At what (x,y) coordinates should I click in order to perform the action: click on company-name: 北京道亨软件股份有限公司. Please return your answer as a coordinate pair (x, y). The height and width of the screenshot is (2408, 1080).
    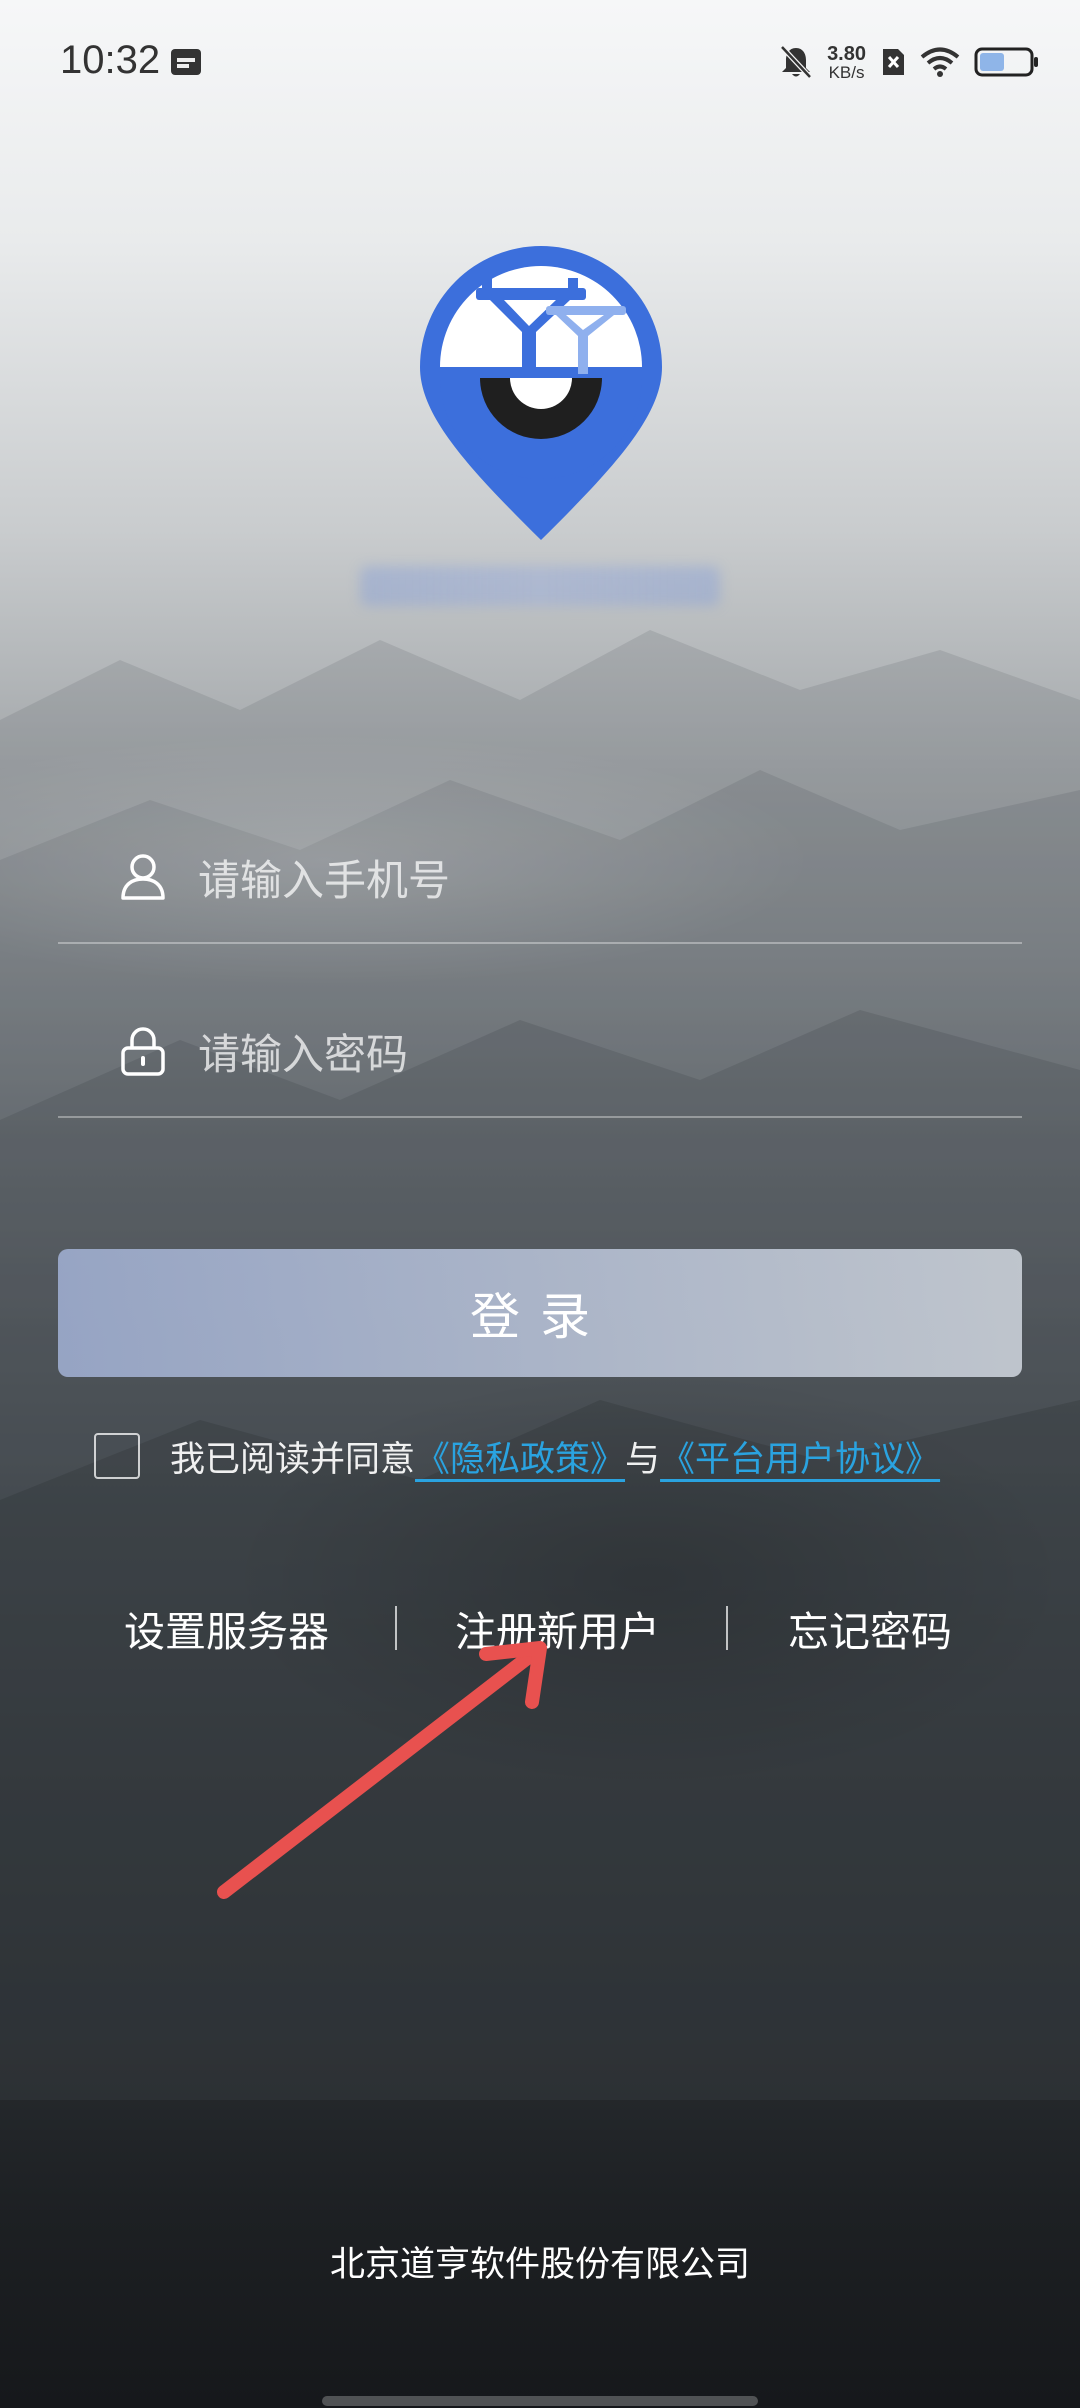
    Looking at the image, I should click on (539, 2265).